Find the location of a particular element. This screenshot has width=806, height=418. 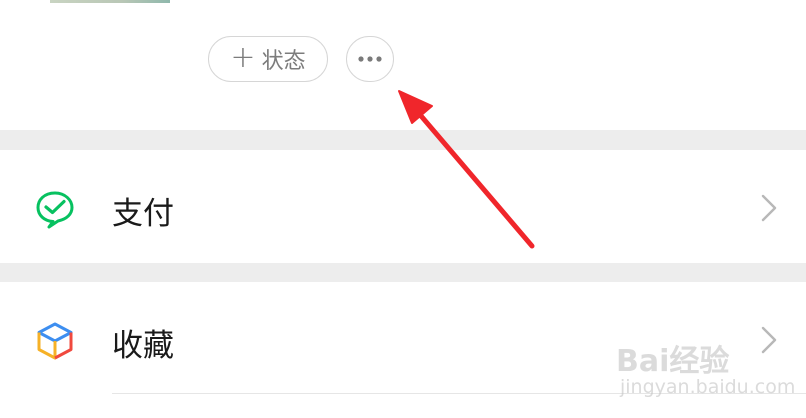

menu-item-label: 支付 is located at coordinates (143, 214).